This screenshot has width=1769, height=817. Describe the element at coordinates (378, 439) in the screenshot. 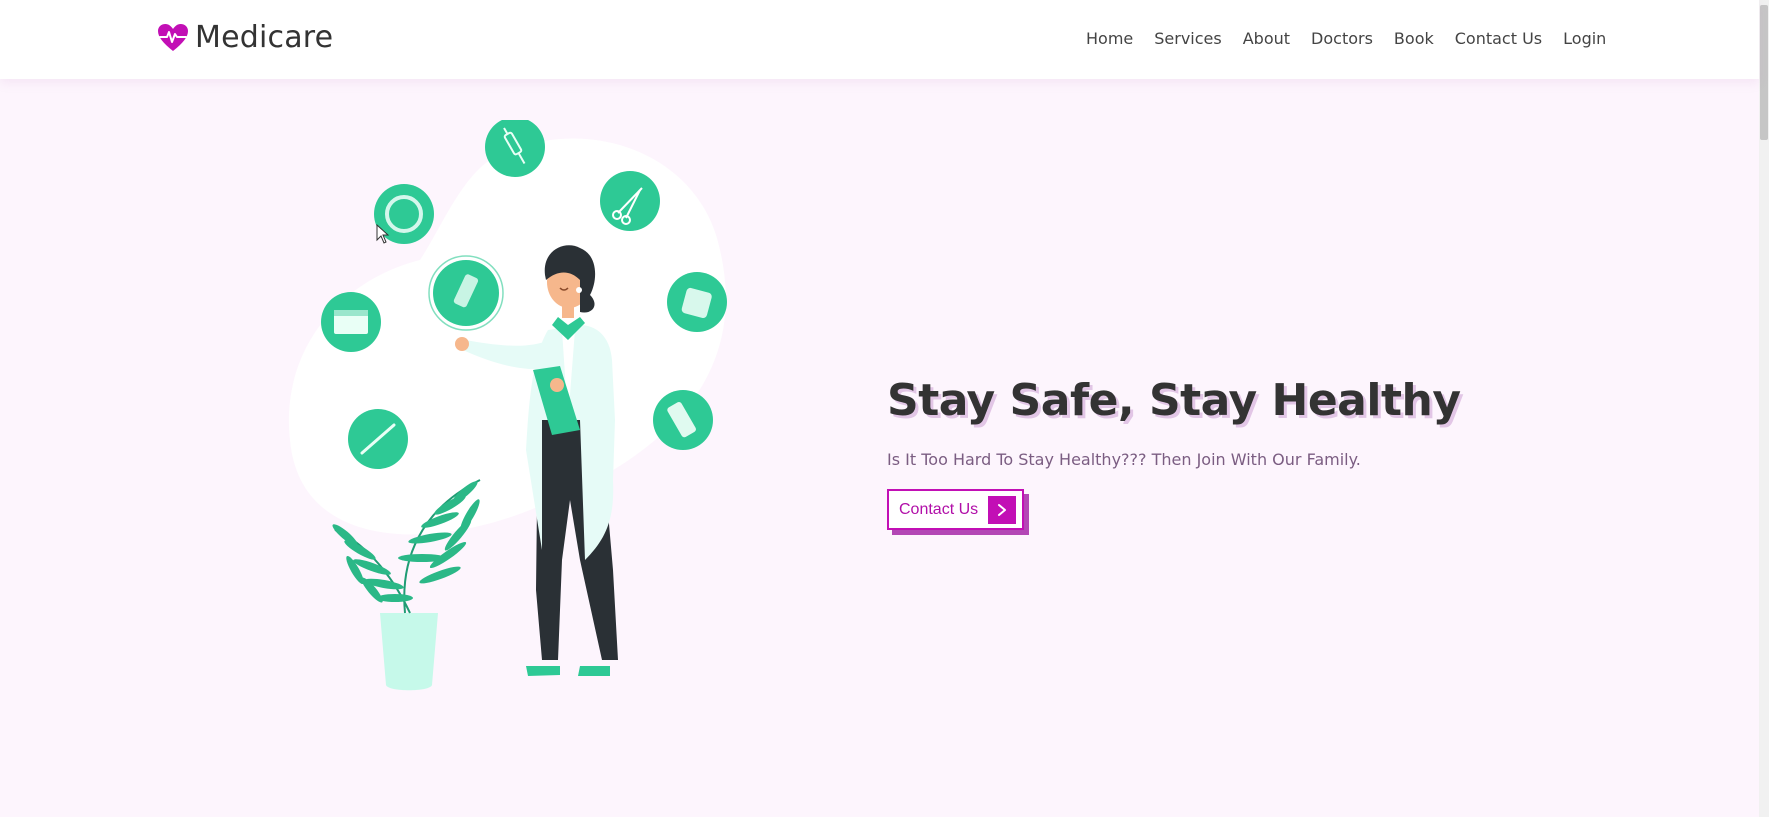

I see `thermometer-bubble-icon` at that location.